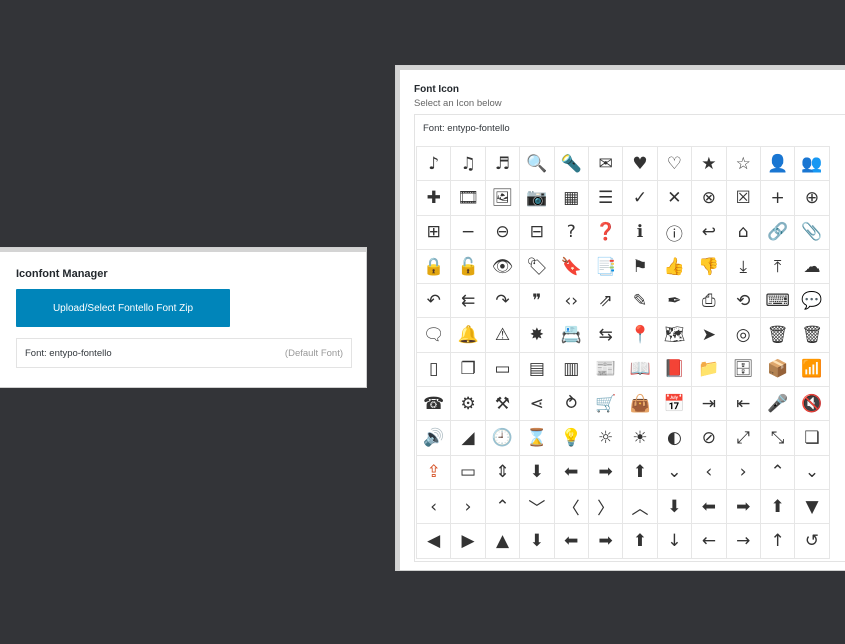 The height and width of the screenshot is (644, 845). Describe the element at coordinates (503, 198) in the screenshot. I see `picture-icon: 🖼` at that location.